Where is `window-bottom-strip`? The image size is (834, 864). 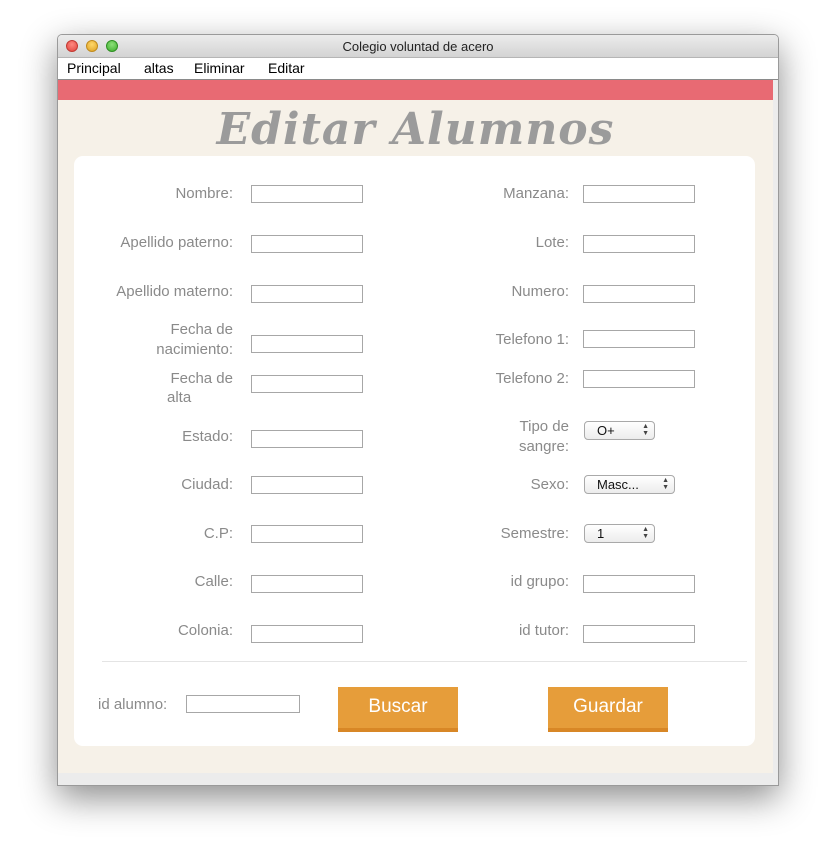 window-bottom-strip is located at coordinates (418, 779).